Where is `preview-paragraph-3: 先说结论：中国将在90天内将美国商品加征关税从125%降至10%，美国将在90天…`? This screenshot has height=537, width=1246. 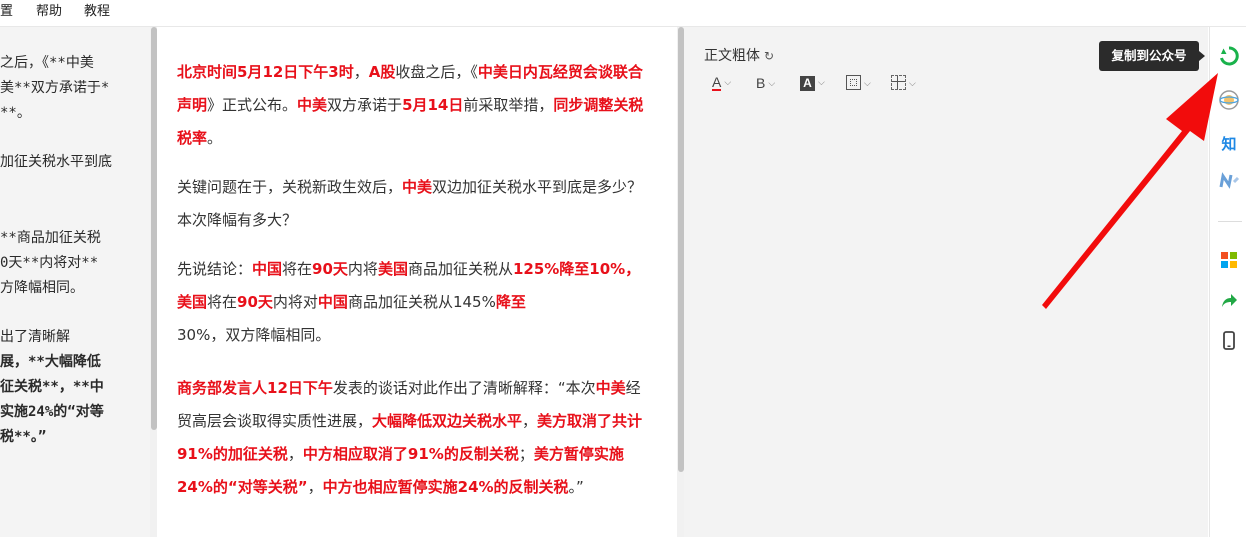
preview-paragraph-3: 先说结论：中国将在90天内将美国商品加征关税从125%降至10%，美国将在90天… is located at coordinates (409, 302).